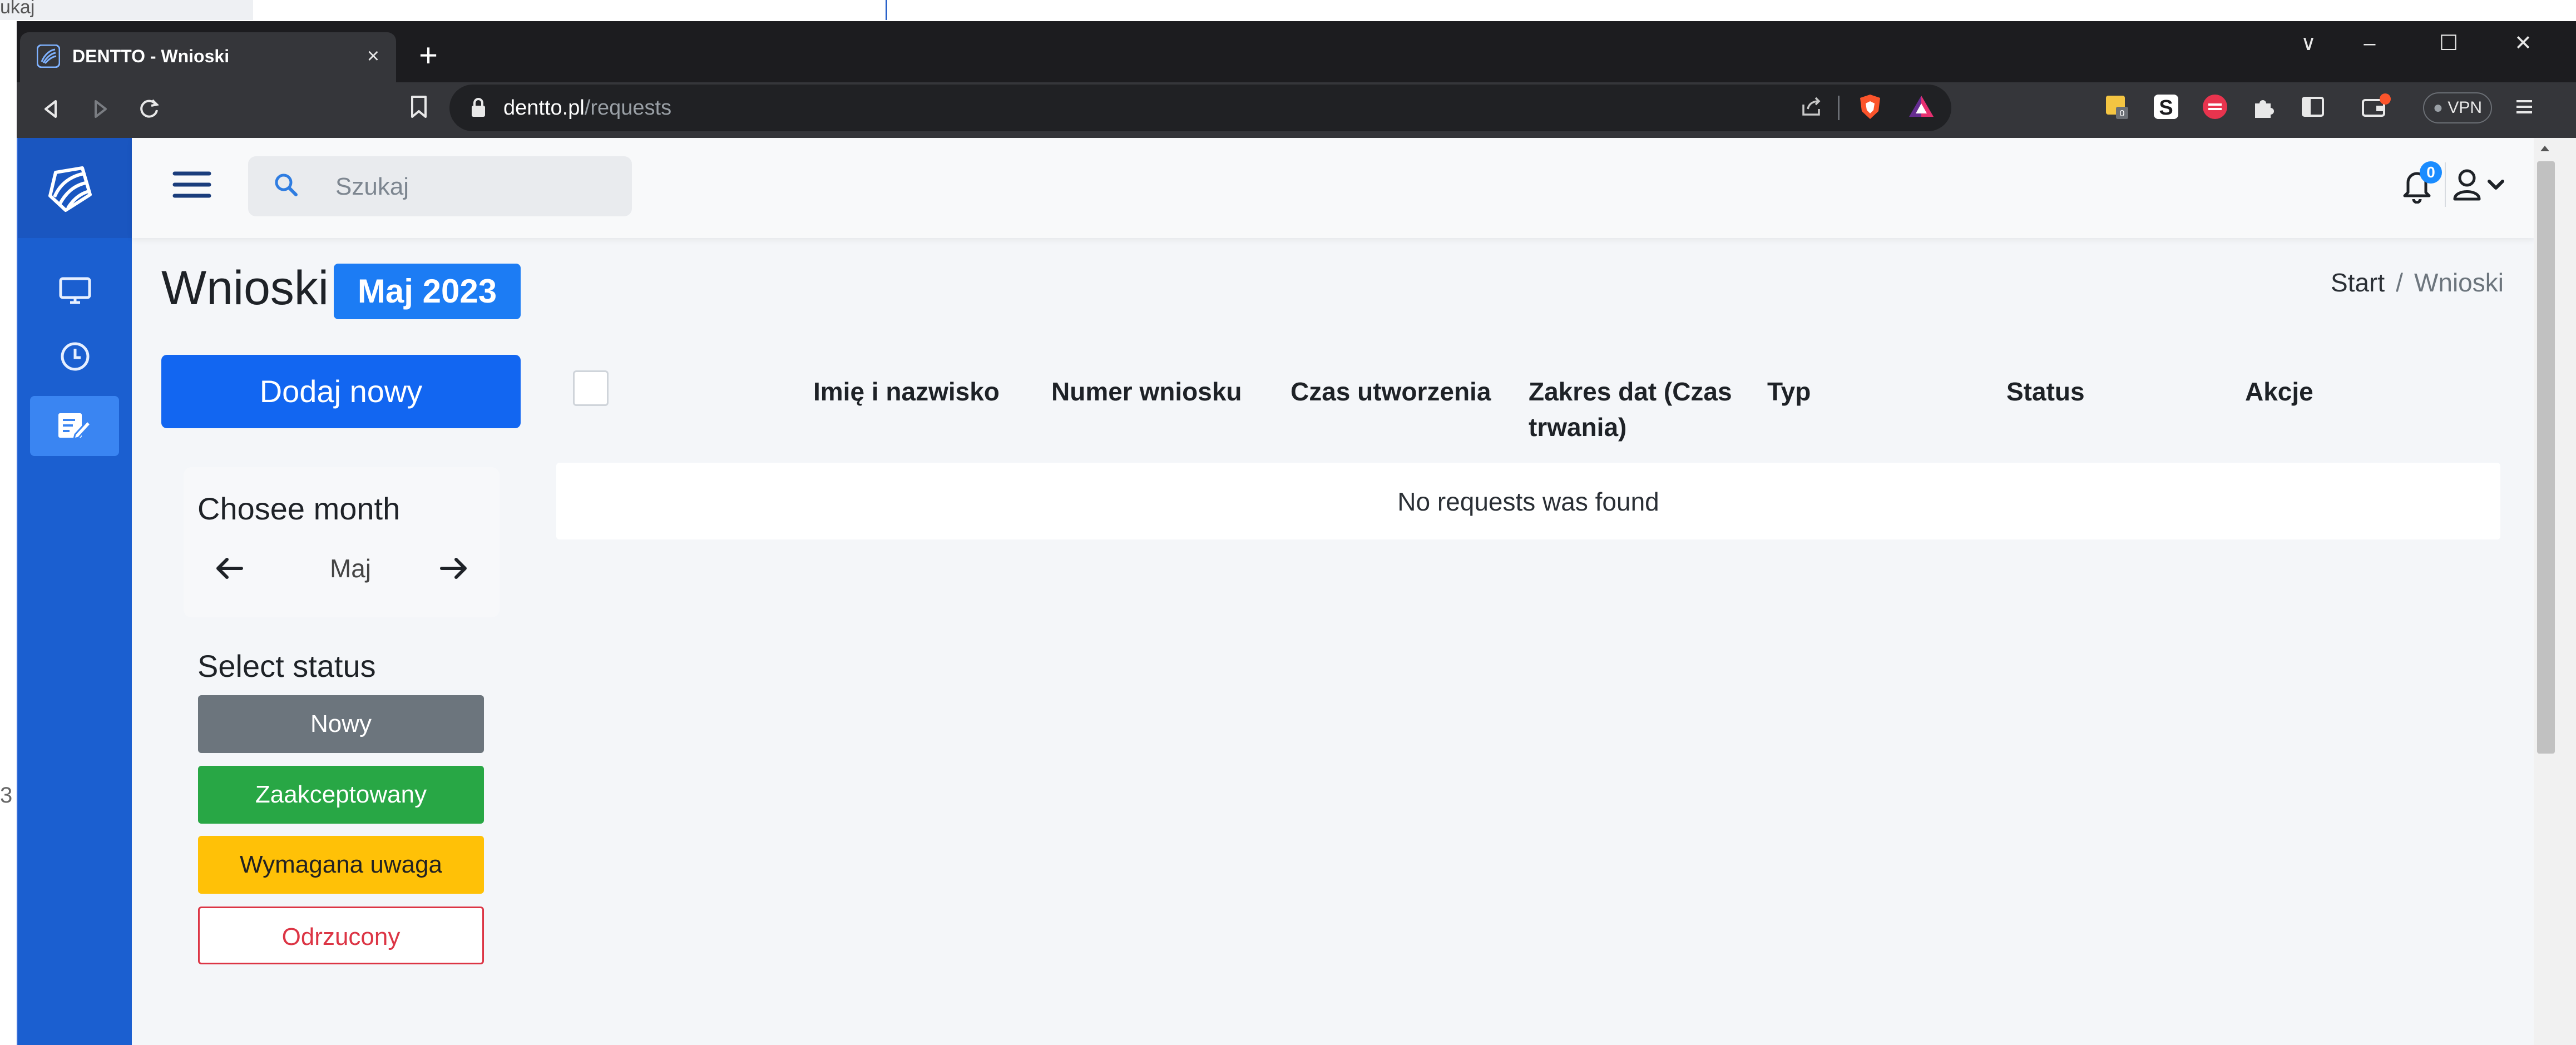 Image resolution: width=2576 pixels, height=1045 pixels. What do you see at coordinates (2308, 43) in the screenshot?
I see `tab-search-button: ∨` at bounding box center [2308, 43].